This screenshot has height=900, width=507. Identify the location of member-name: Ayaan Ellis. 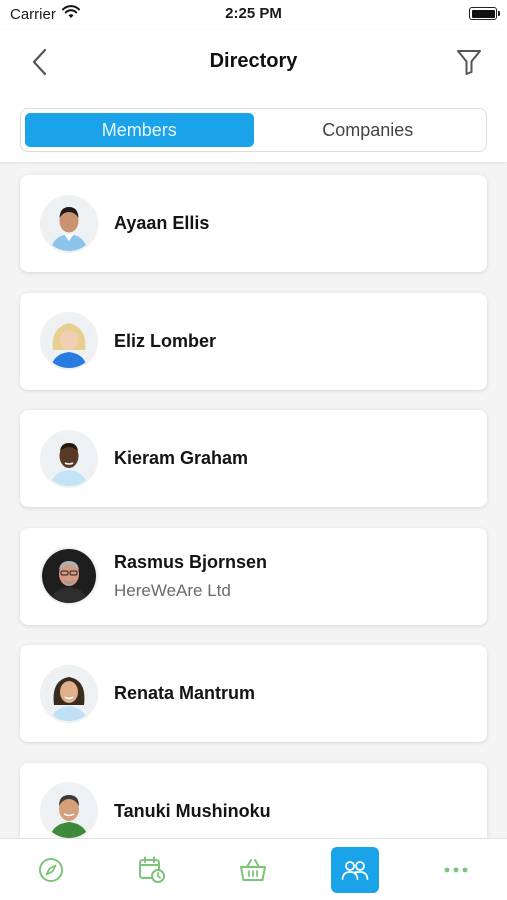
(162, 223).